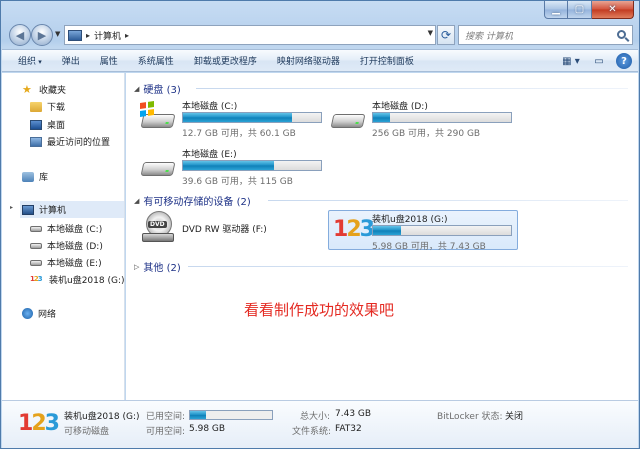 The height and width of the screenshot is (449, 640). What do you see at coordinates (197, 202) in the screenshot?
I see `group-title: 有可移动存储的设备 (2)` at bounding box center [197, 202].